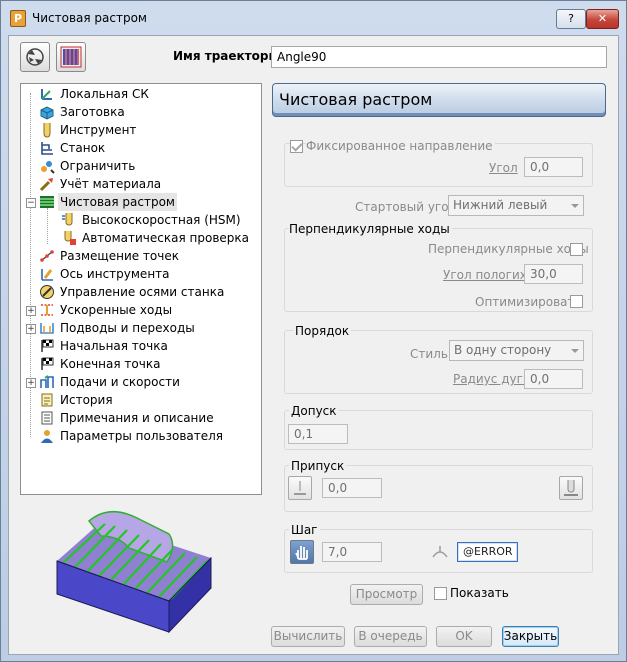 The width and height of the screenshot is (627, 662). Describe the element at coordinates (48, 167) in the screenshot. I see `limit-icon` at that location.